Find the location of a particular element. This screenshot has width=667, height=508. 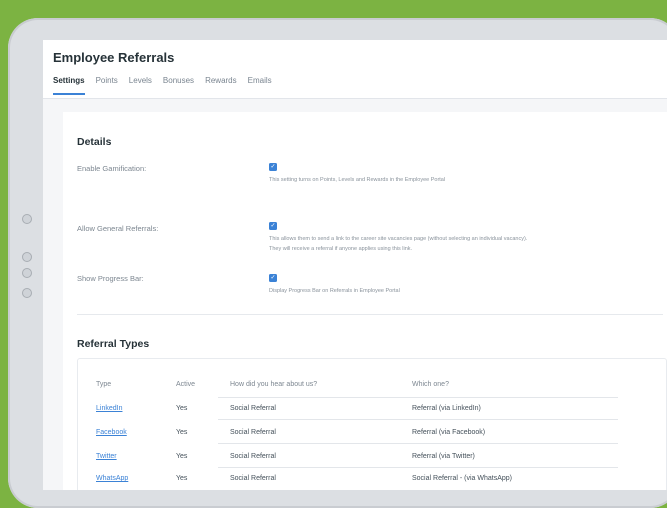

tab-rewards: Rewards is located at coordinates (221, 85).